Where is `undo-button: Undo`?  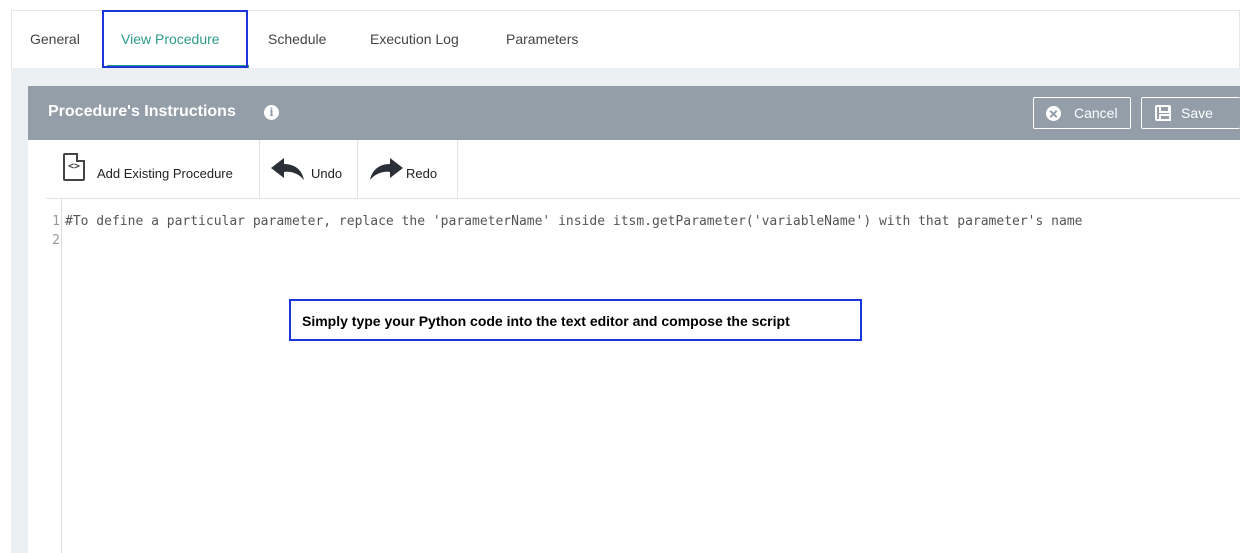
undo-button: Undo is located at coordinates (309, 169).